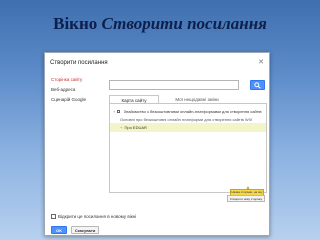  What do you see at coordinates (68, 99) in the screenshot?
I see `nav-item-google-script: Сценарій Google` at bounding box center [68, 99].